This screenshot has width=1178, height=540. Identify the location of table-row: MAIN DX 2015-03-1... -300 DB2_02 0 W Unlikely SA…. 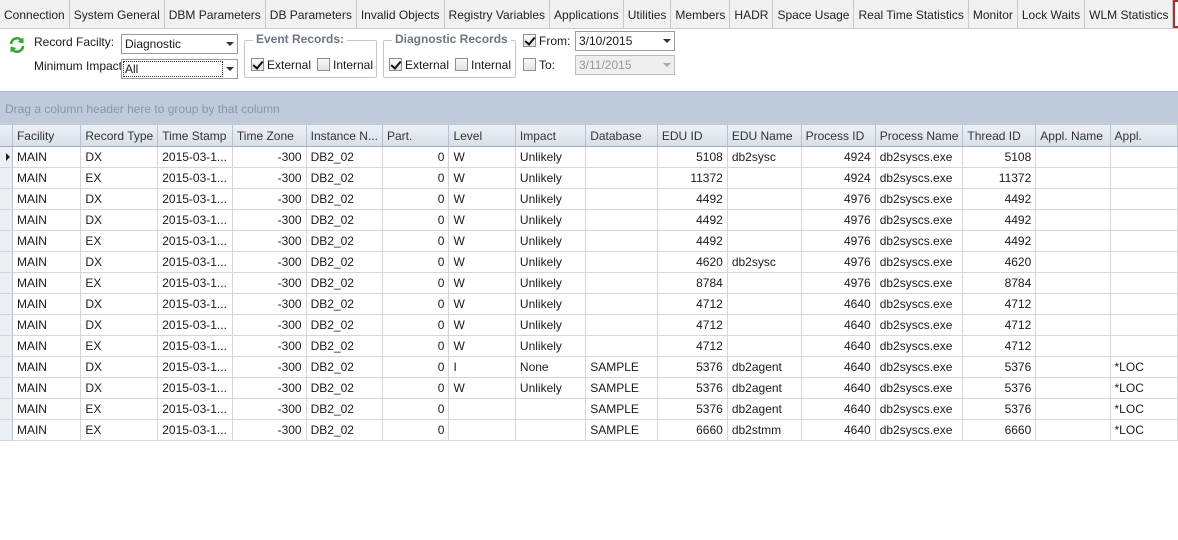
(589, 388).